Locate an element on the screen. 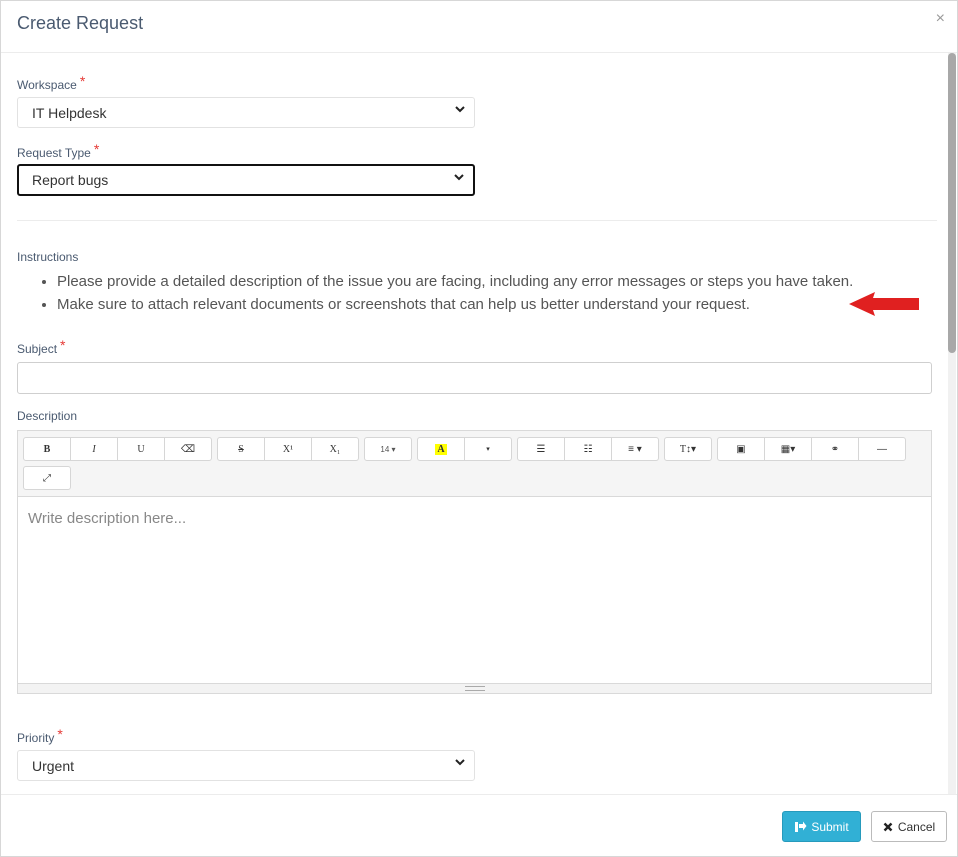 The image size is (958, 857). modal-footer: Submit Cancel is located at coordinates (479, 825).